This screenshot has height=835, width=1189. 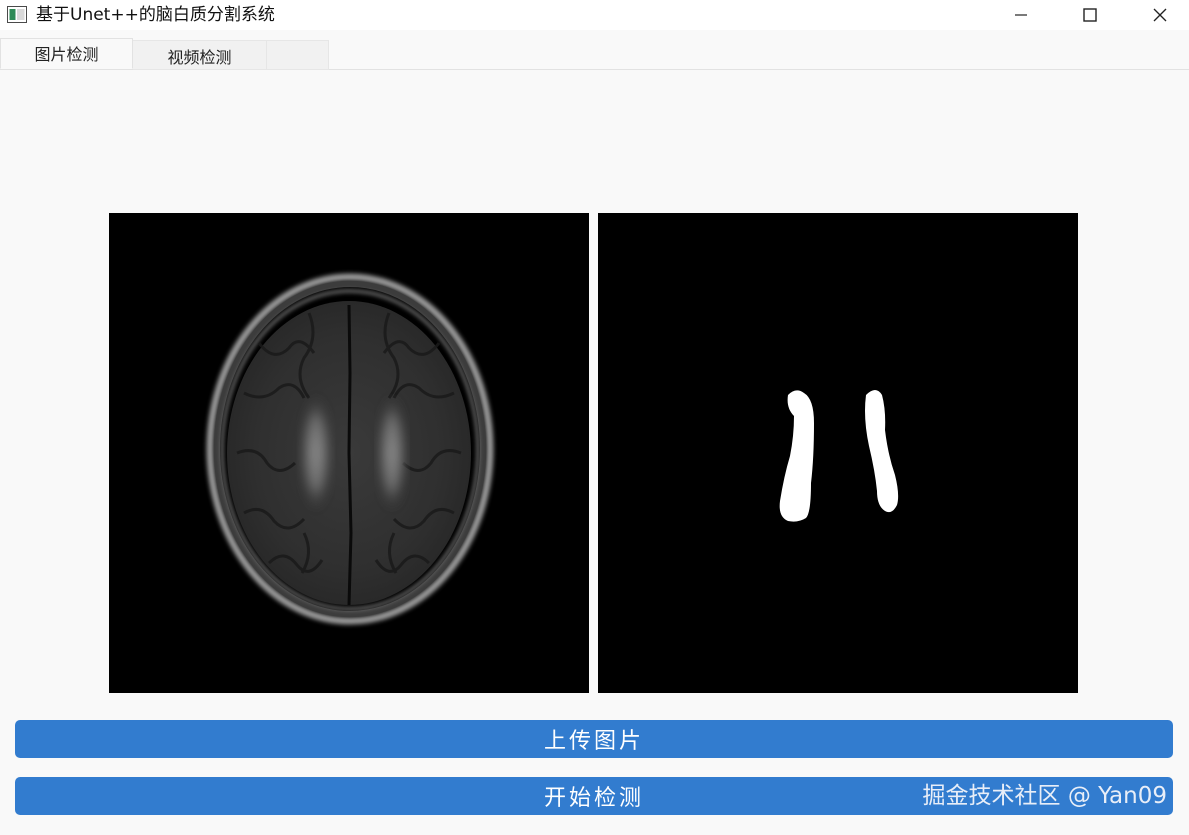 What do you see at coordinates (1044, 796) in the screenshot?
I see `watermark-text: 掘金技术社区 @ Yan09` at bounding box center [1044, 796].